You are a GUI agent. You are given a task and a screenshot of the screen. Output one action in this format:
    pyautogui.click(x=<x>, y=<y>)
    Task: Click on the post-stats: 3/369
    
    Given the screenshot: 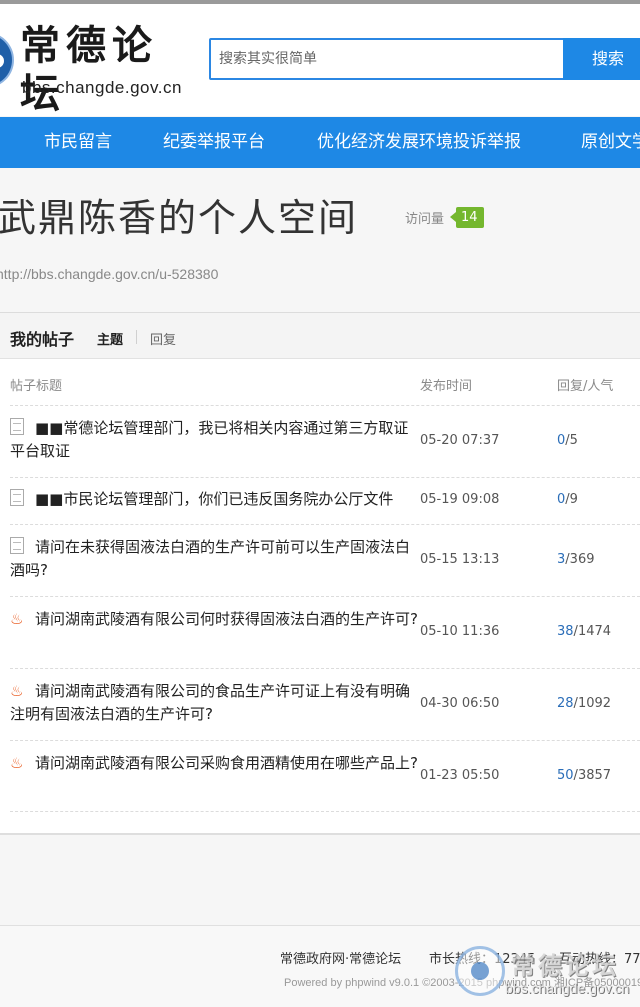 What is the action you would take?
    pyautogui.click(x=576, y=559)
    